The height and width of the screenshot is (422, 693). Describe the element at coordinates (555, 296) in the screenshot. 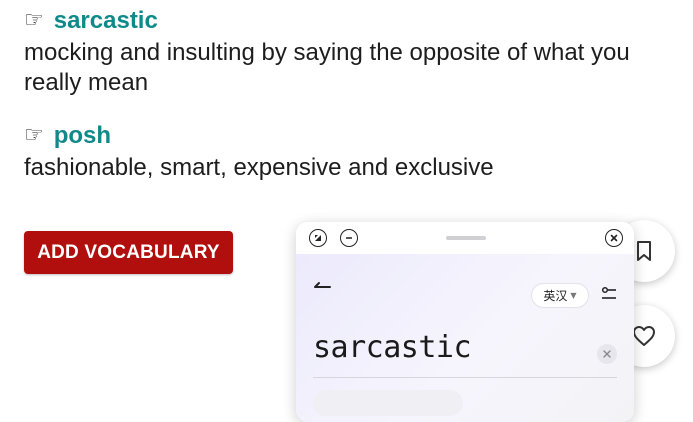

I see `language-label: 英汉` at that location.